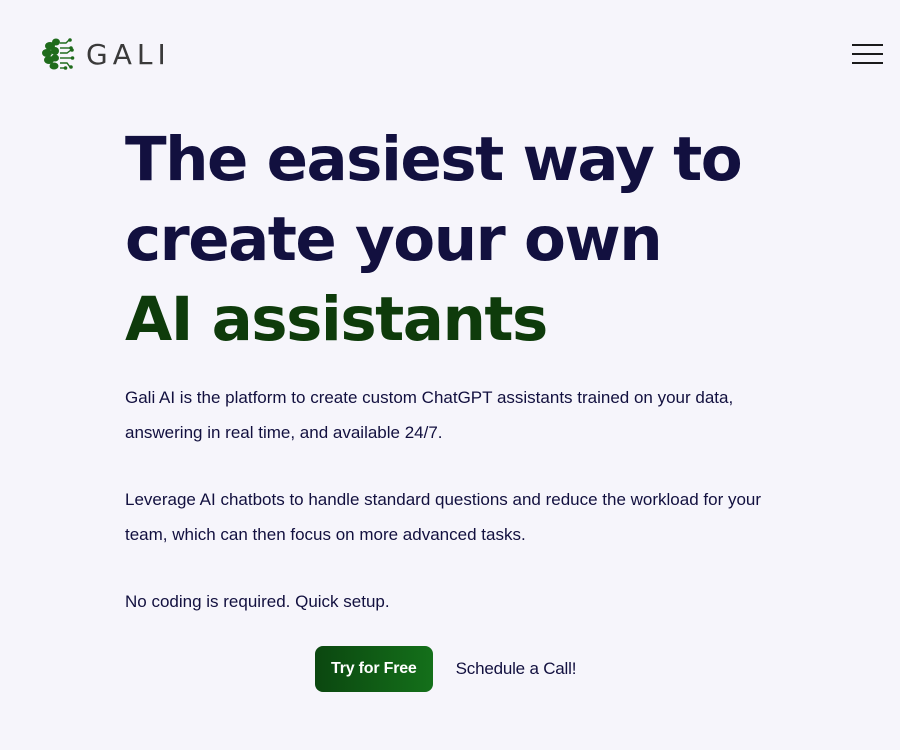  I want to click on menu-bar-bottom, so click(867, 63).